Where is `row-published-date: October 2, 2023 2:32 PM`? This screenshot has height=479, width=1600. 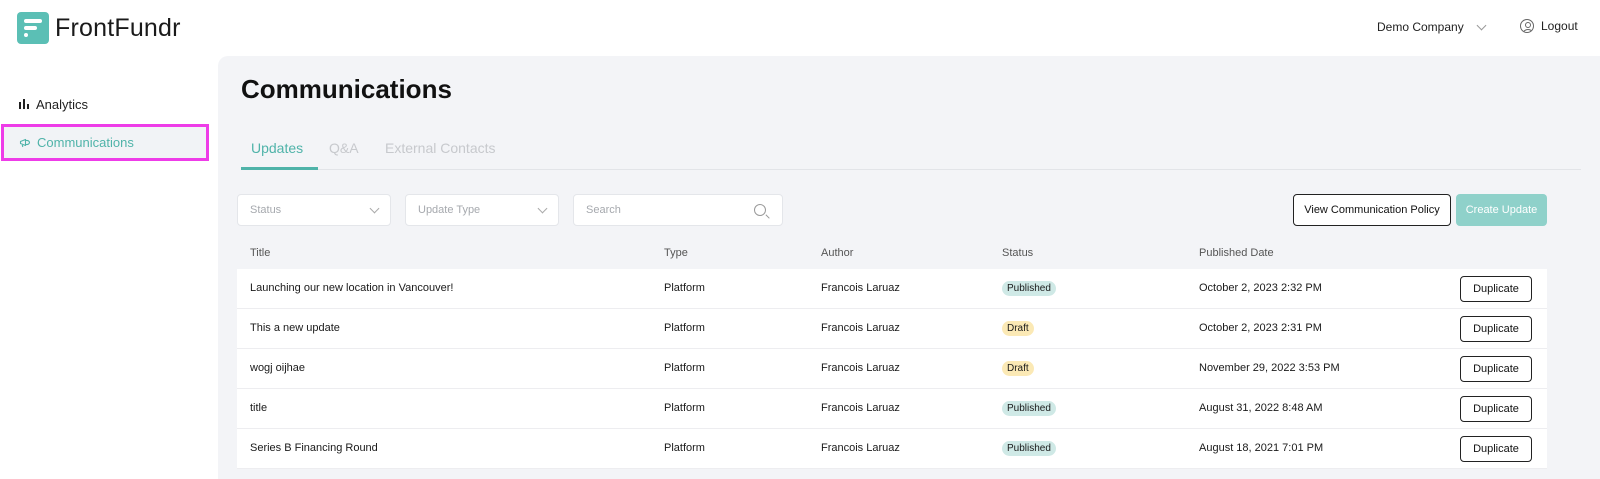 row-published-date: October 2, 2023 2:32 PM is located at coordinates (1260, 288).